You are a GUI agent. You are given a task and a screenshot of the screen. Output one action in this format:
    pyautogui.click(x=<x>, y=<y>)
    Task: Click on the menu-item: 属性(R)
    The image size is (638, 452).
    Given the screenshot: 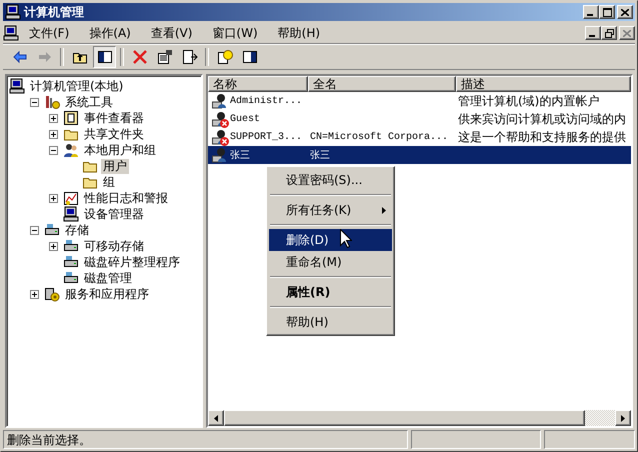 What is the action you would take?
    pyautogui.click(x=330, y=292)
    